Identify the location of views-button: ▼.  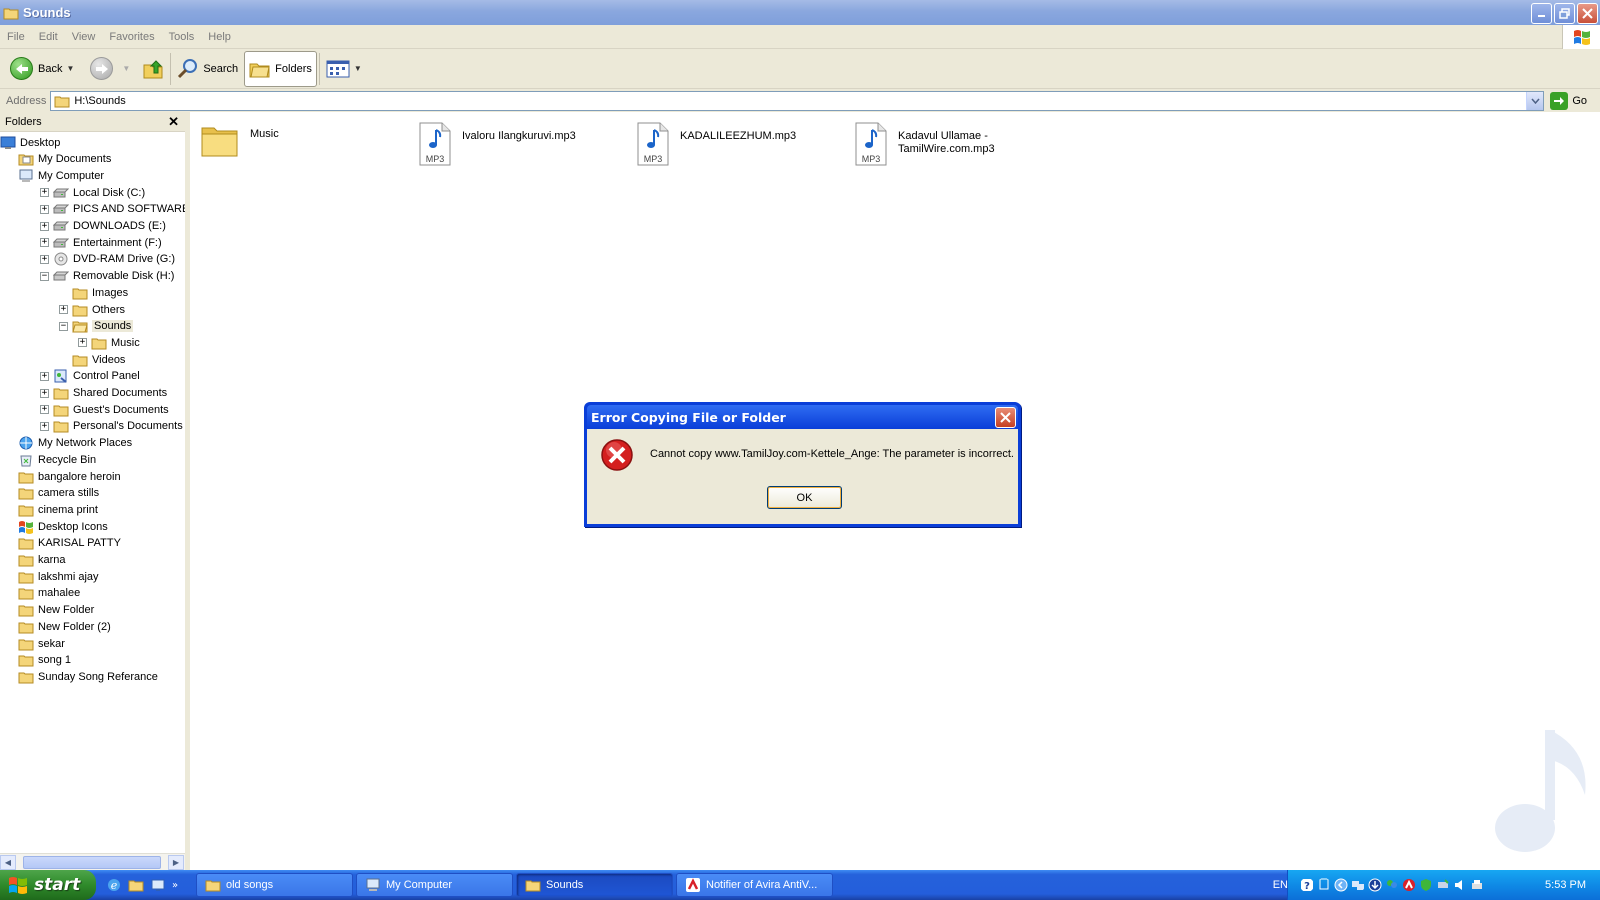
(344, 69).